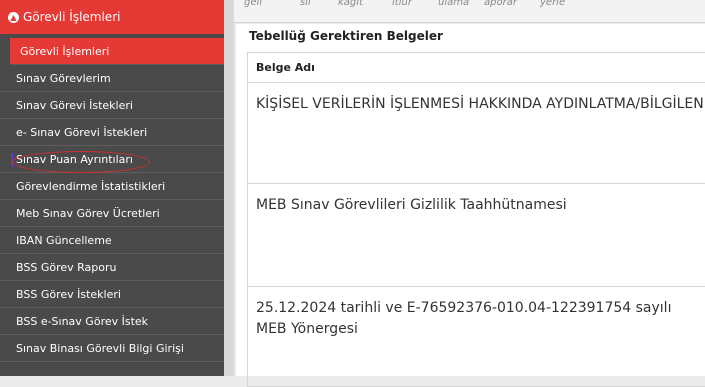 The image size is (705, 387). I want to click on sidebar-item-iban-guncelleme: IBAN Güncelleme, so click(112, 240).